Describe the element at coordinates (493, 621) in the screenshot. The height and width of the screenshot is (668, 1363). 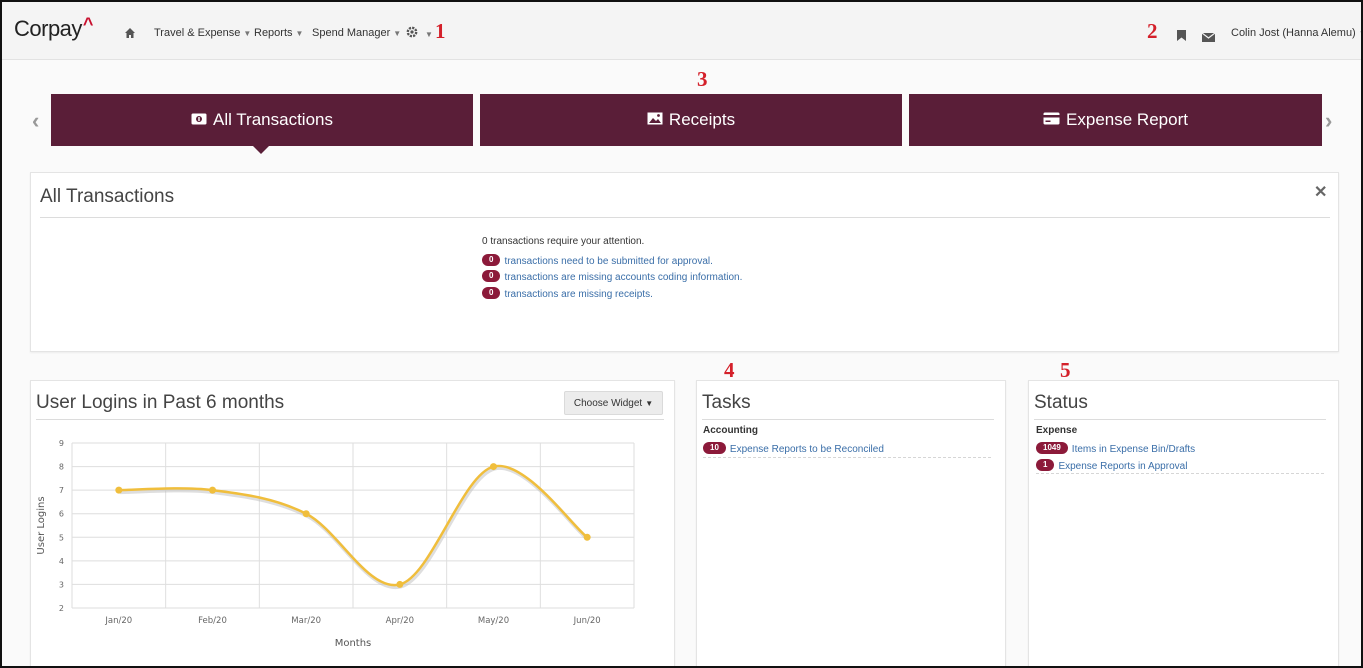
I see `x-tick-label: May/20` at that location.